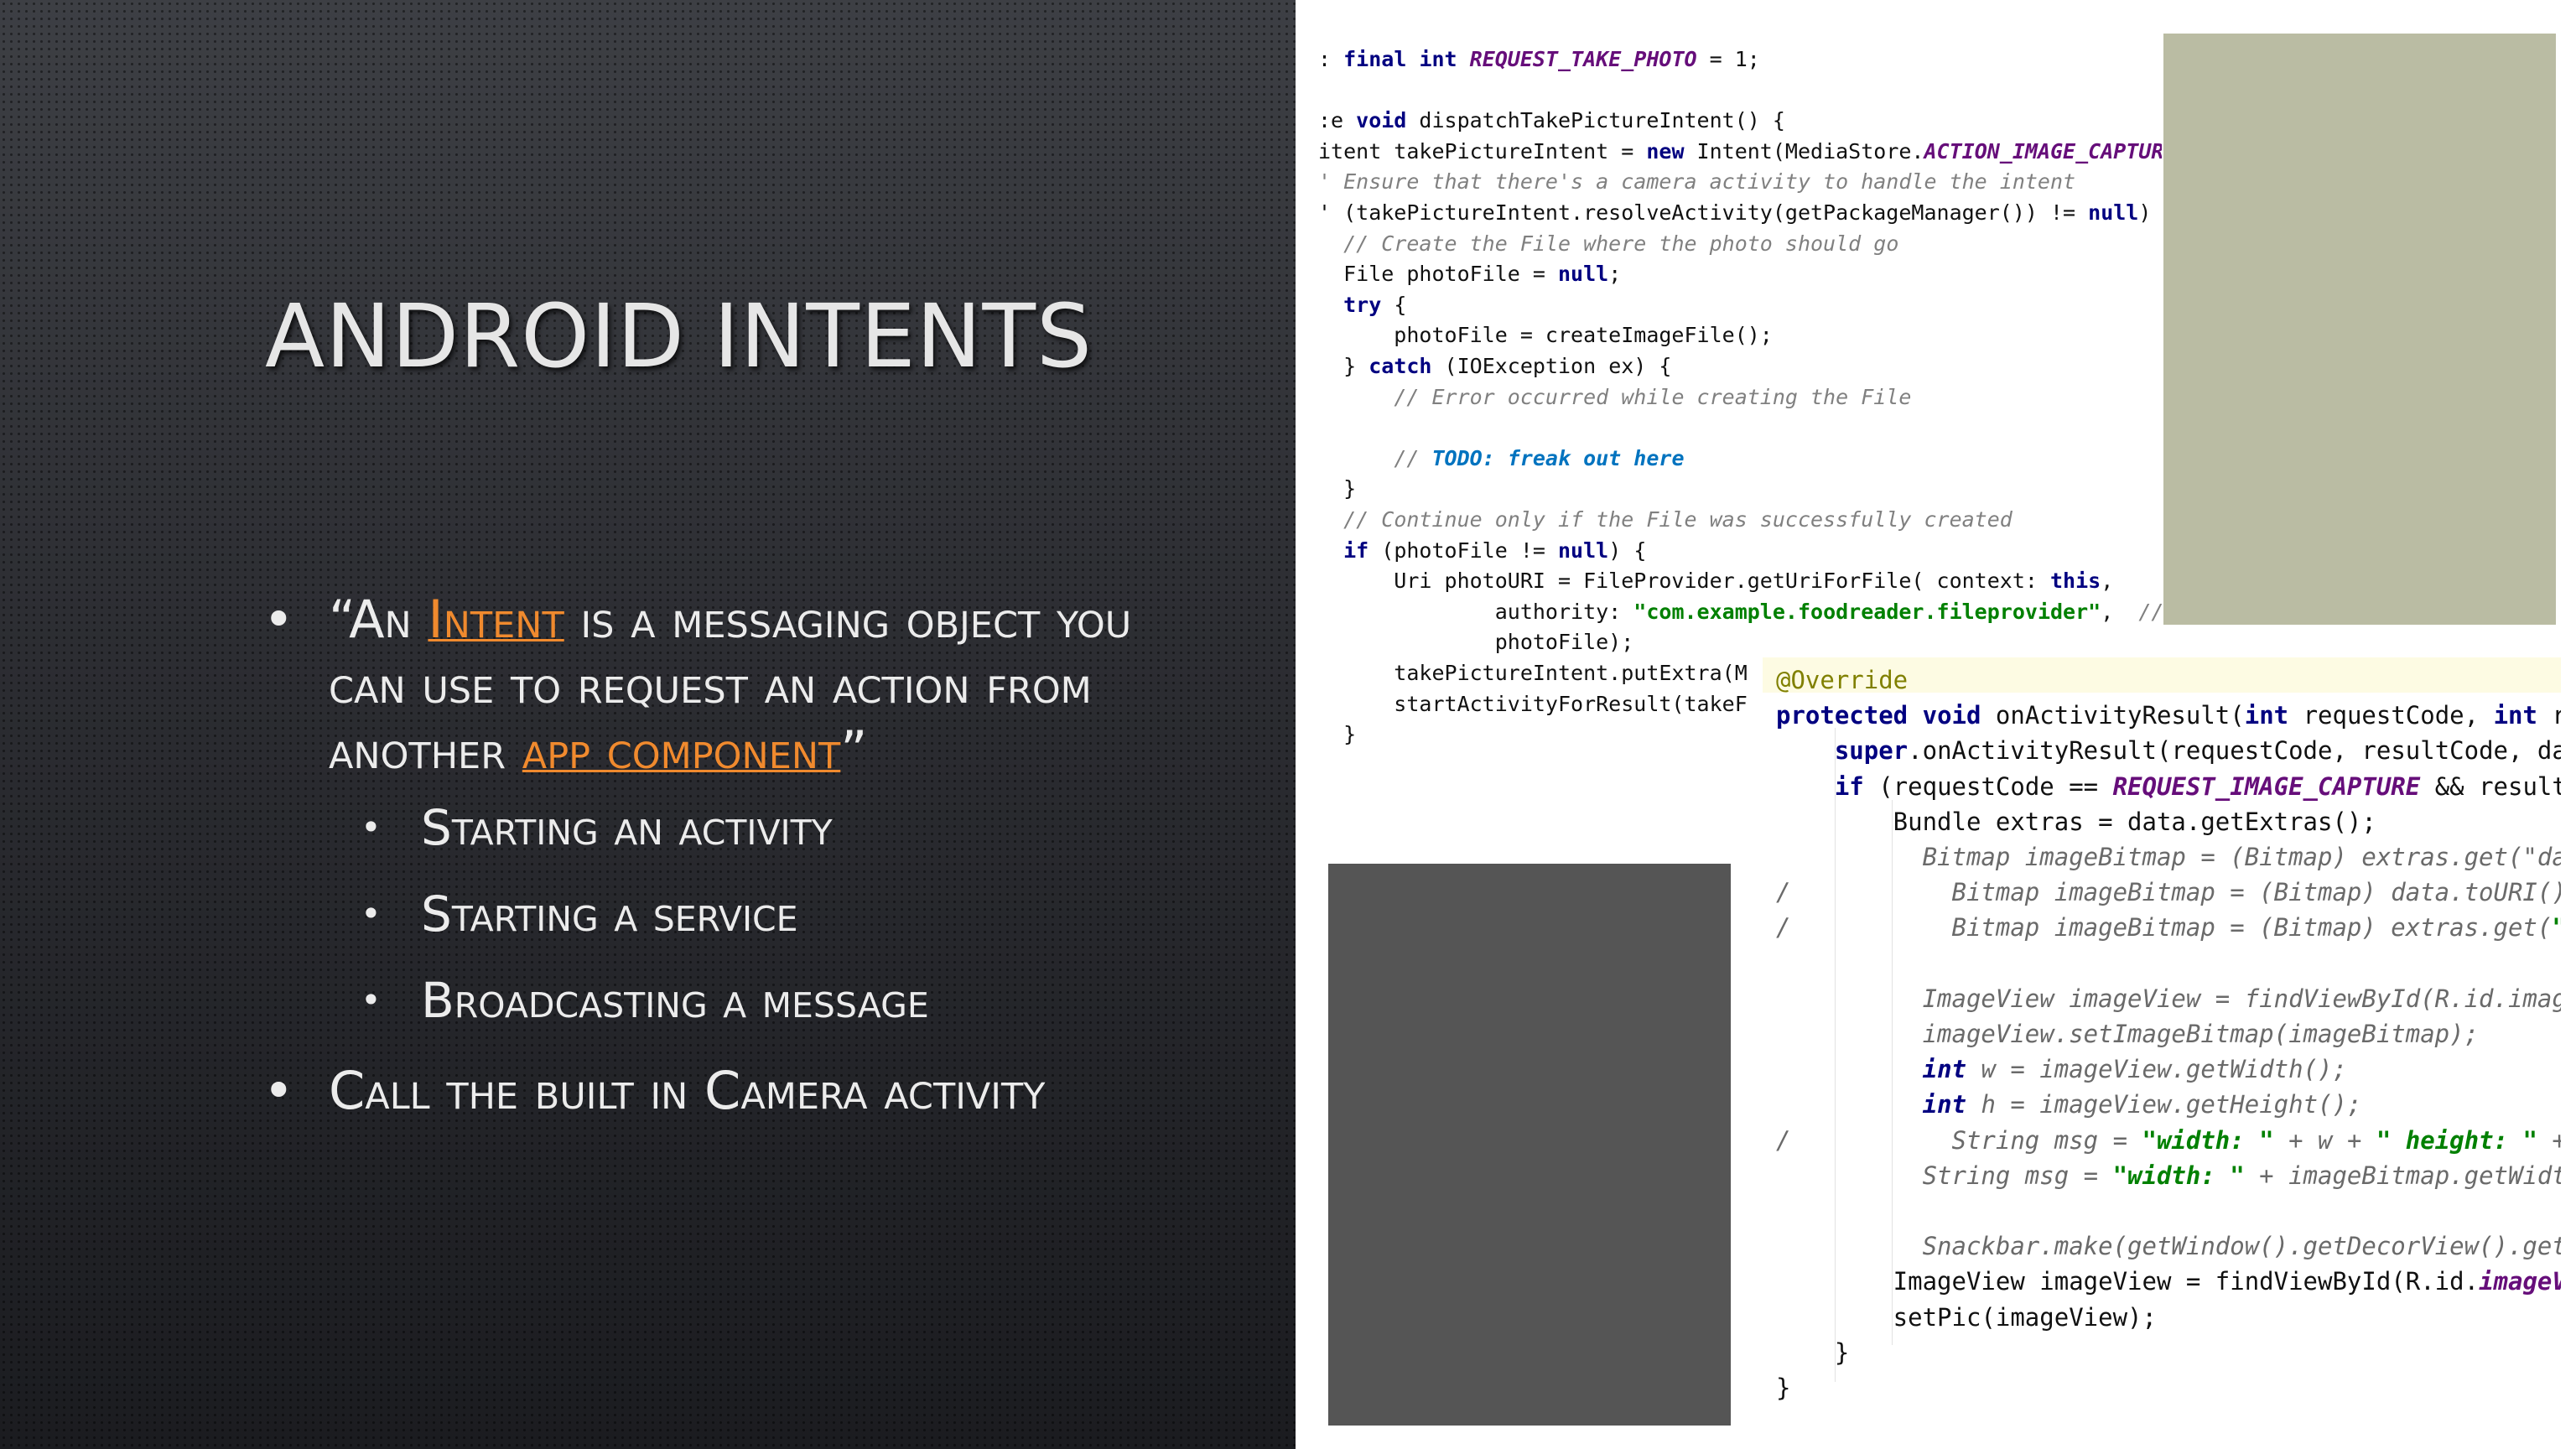 The height and width of the screenshot is (1449, 2576). What do you see at coordinates (1495, 550) in the screenshot?
I see `code-line: if (photoFile != null) {` at bounding box center [1495, 550].